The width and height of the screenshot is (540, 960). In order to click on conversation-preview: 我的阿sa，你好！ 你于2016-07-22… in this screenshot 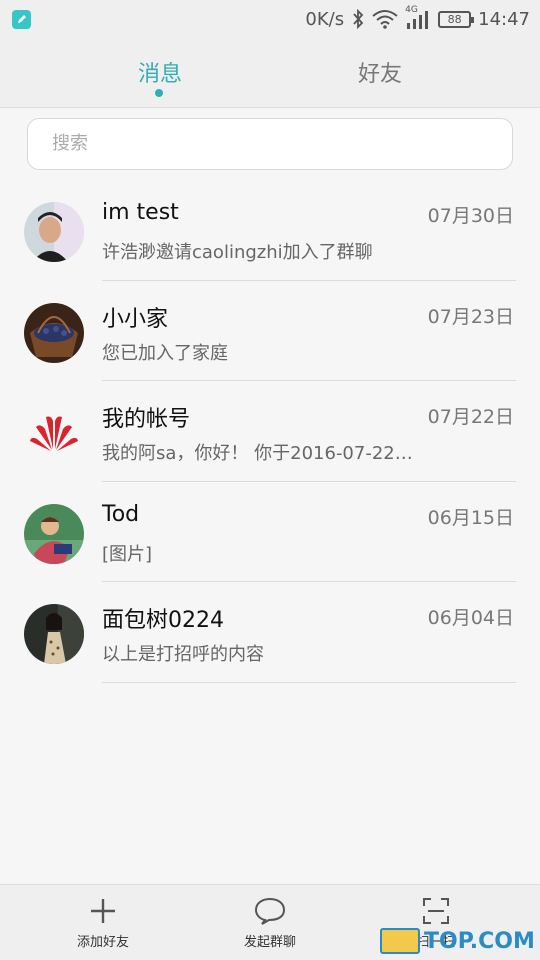, I will do `click(257, 453)`.